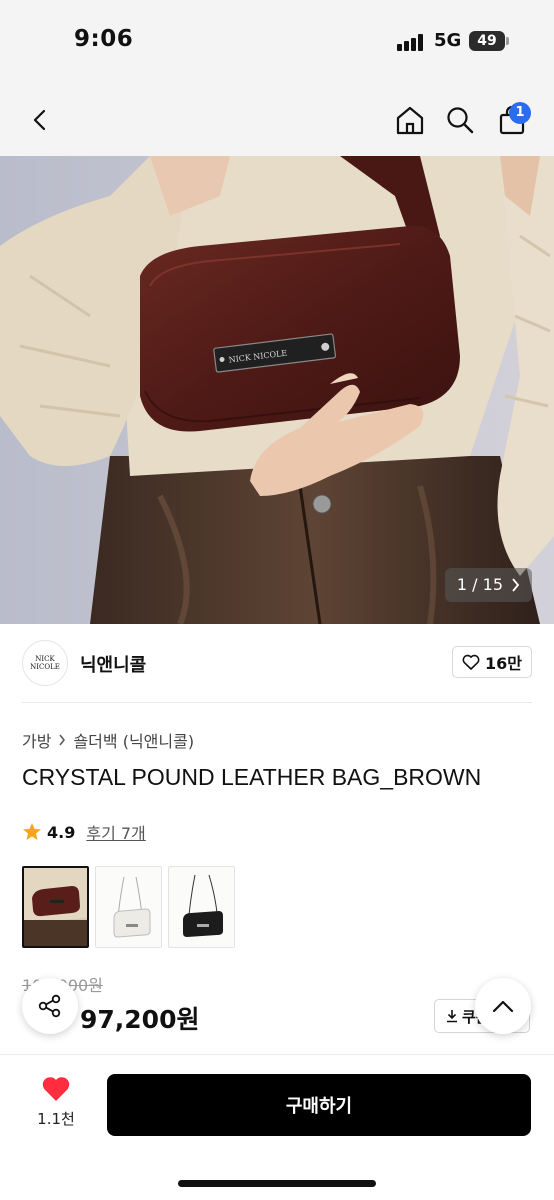  I want to click on reviews-link: 후기 7개, so click(115, 832).